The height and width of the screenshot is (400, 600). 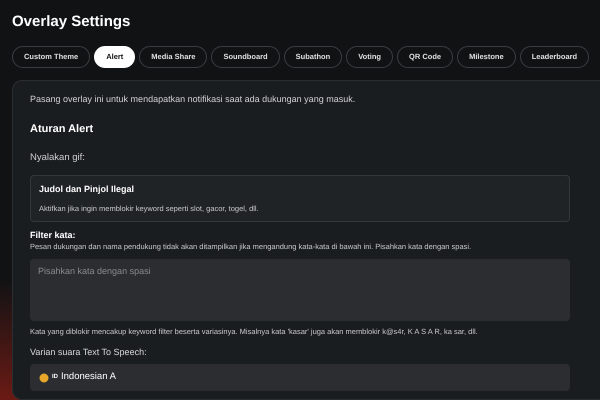 I want to click on card-title: Judol dan Pinjol Ilegal, so click(x=87, y=189).